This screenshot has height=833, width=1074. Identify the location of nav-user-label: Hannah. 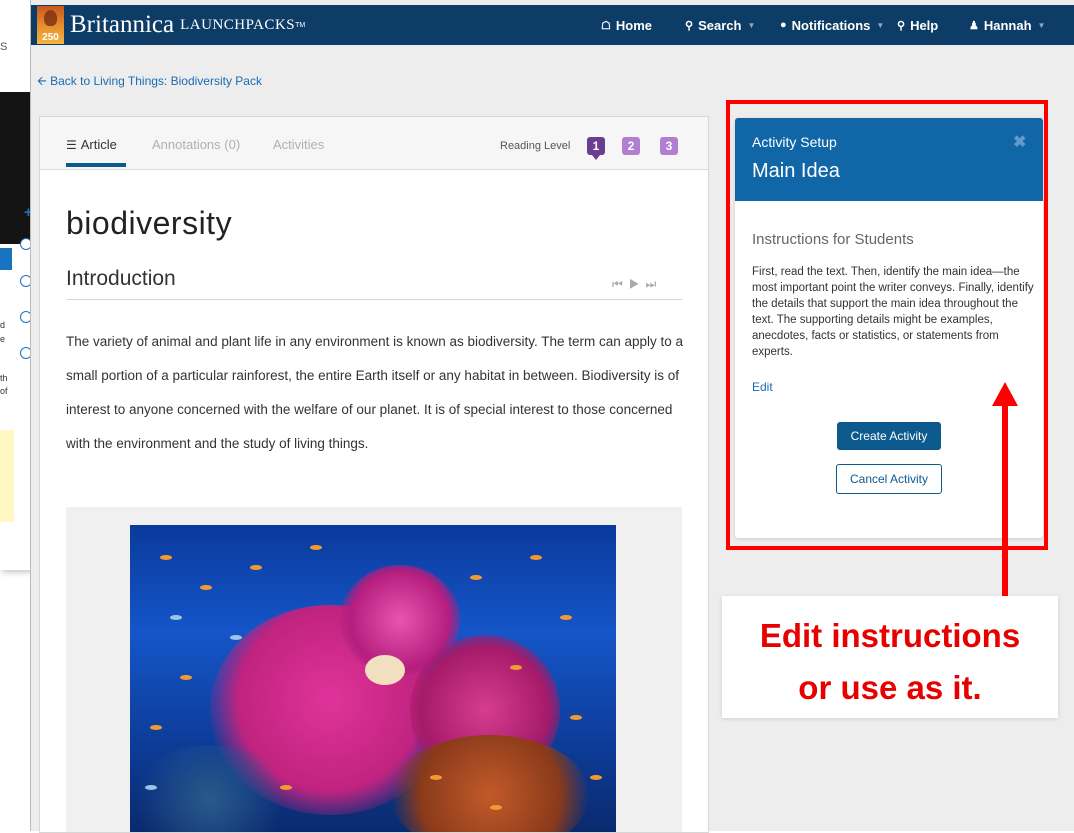
(1007, 25).